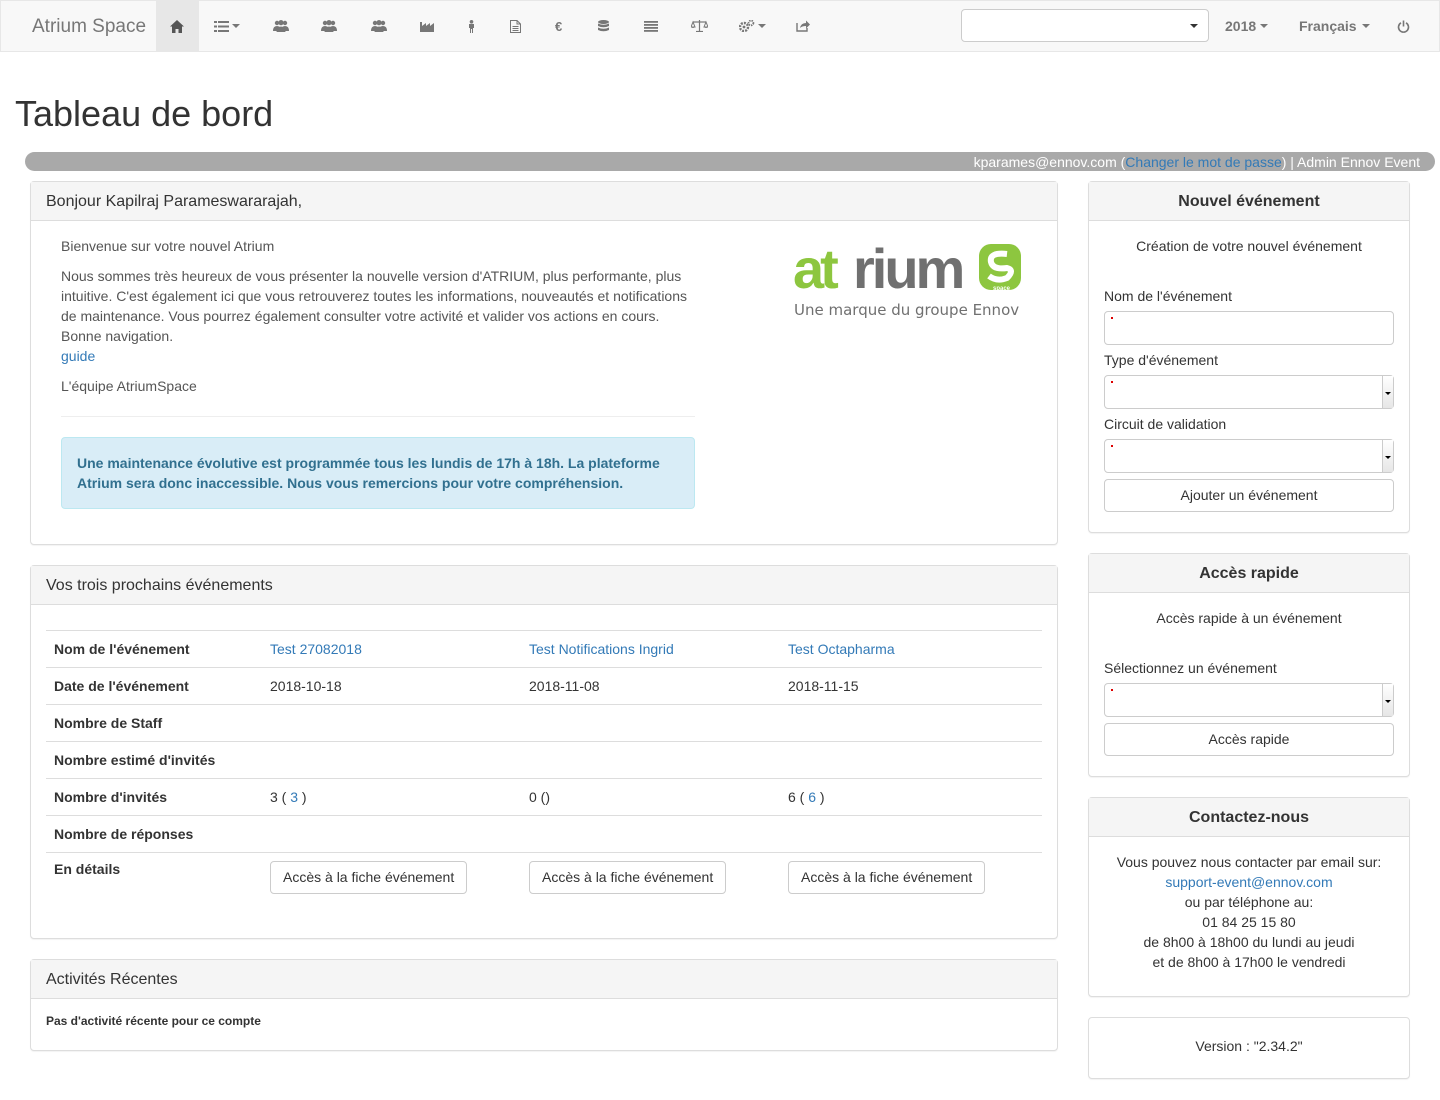  Describe the element at coordinates (1002, 289) in the screenshot. I see `logo-badge-text: space` at that location.